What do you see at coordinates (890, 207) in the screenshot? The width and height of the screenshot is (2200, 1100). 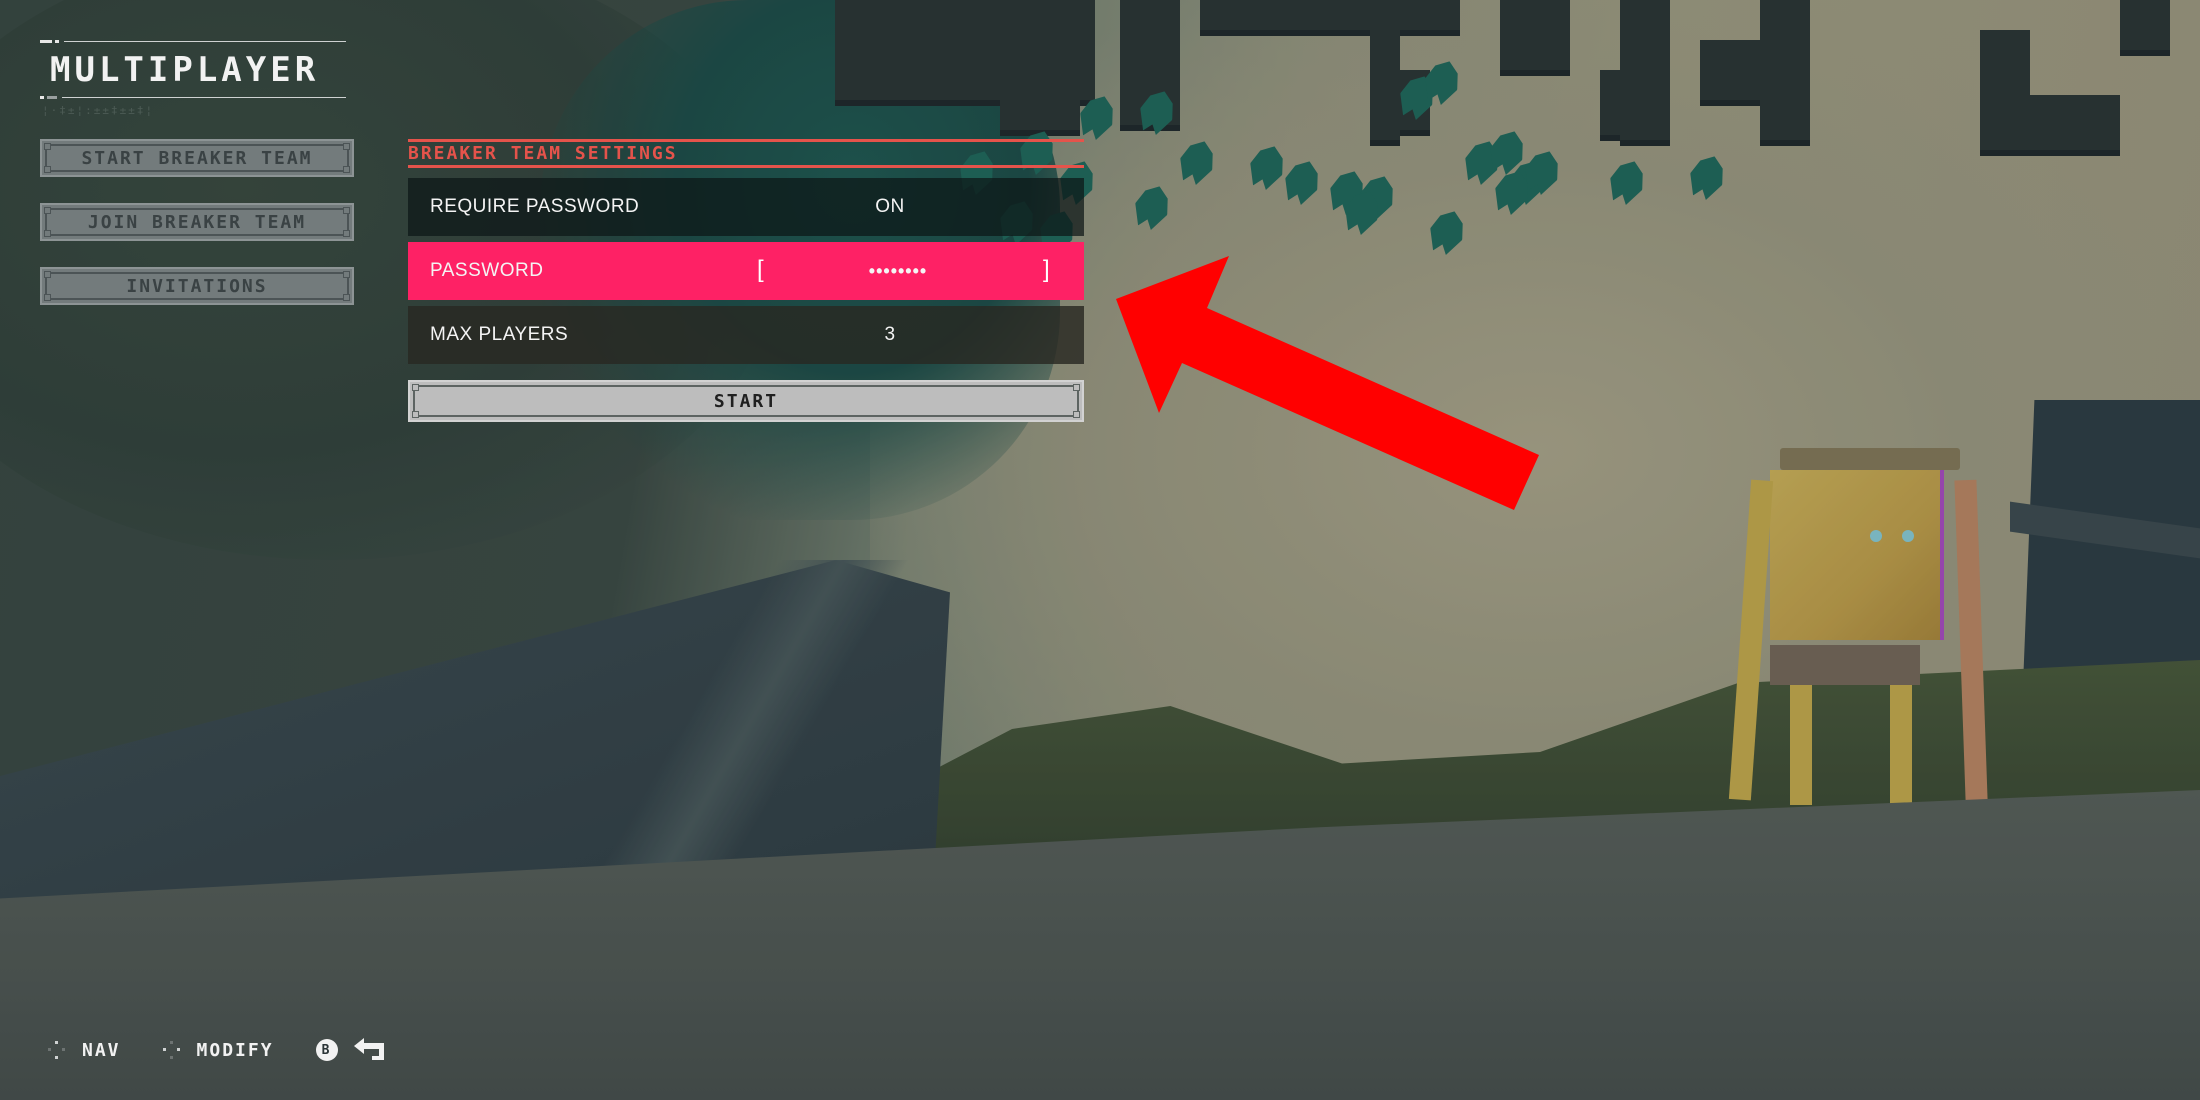 I see `require-password-toggle-value: ON` at bounding box center [890, 207].